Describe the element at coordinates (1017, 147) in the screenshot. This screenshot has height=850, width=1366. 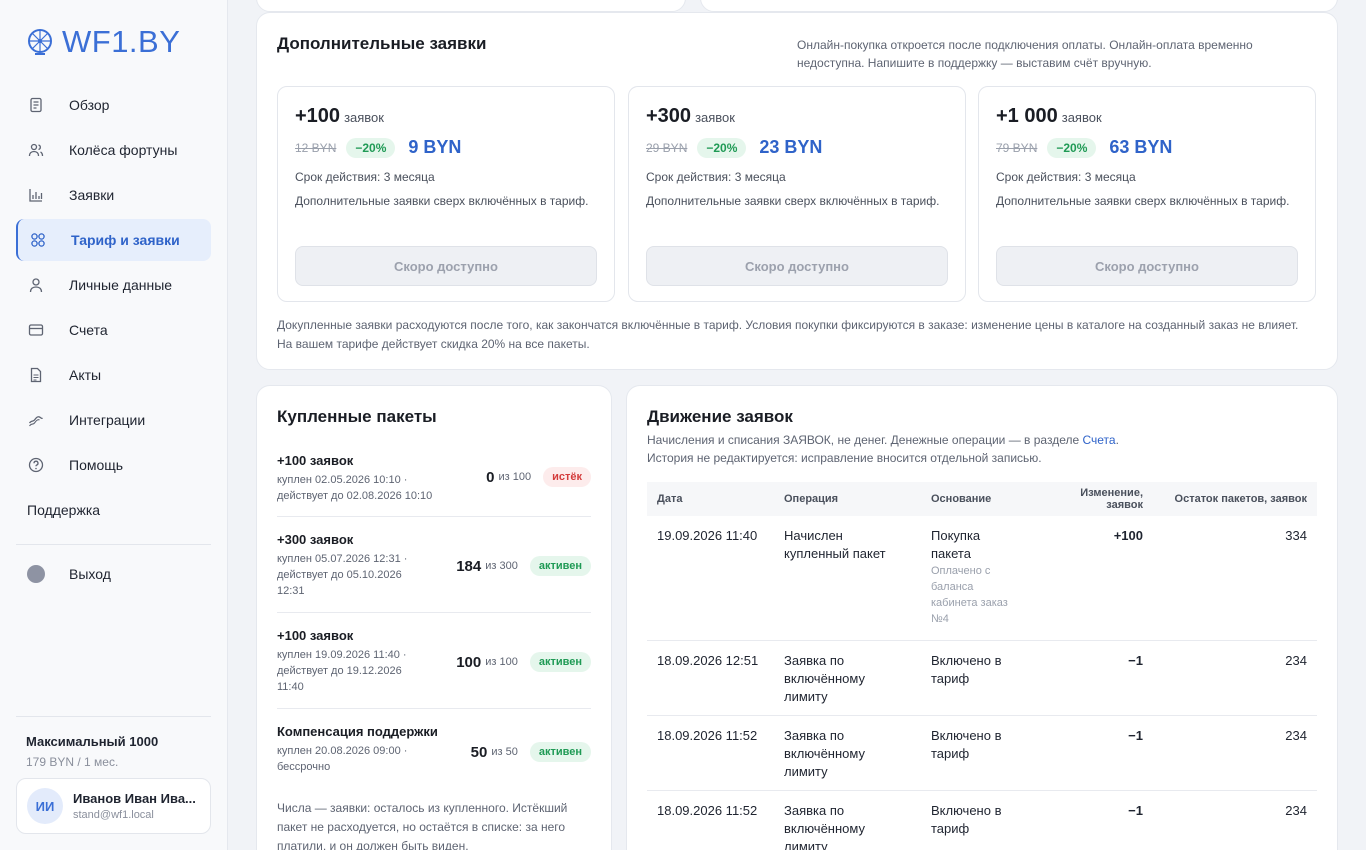
I see `old-price: 79 BYN` at that location.